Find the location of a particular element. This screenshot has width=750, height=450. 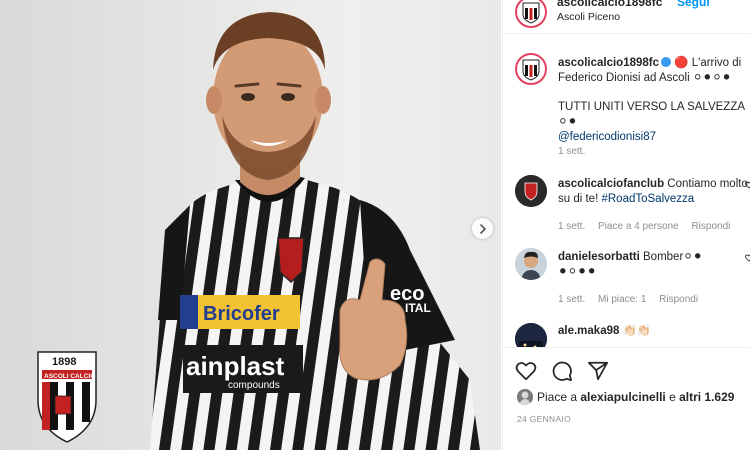

chevron-right-icon is located at coordinates (482, 228).